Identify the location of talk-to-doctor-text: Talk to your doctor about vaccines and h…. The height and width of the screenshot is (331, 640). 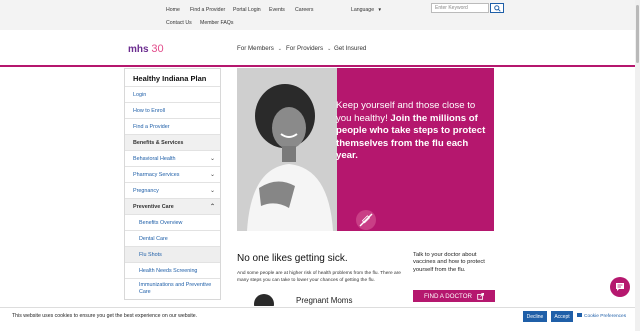
(449, 262).